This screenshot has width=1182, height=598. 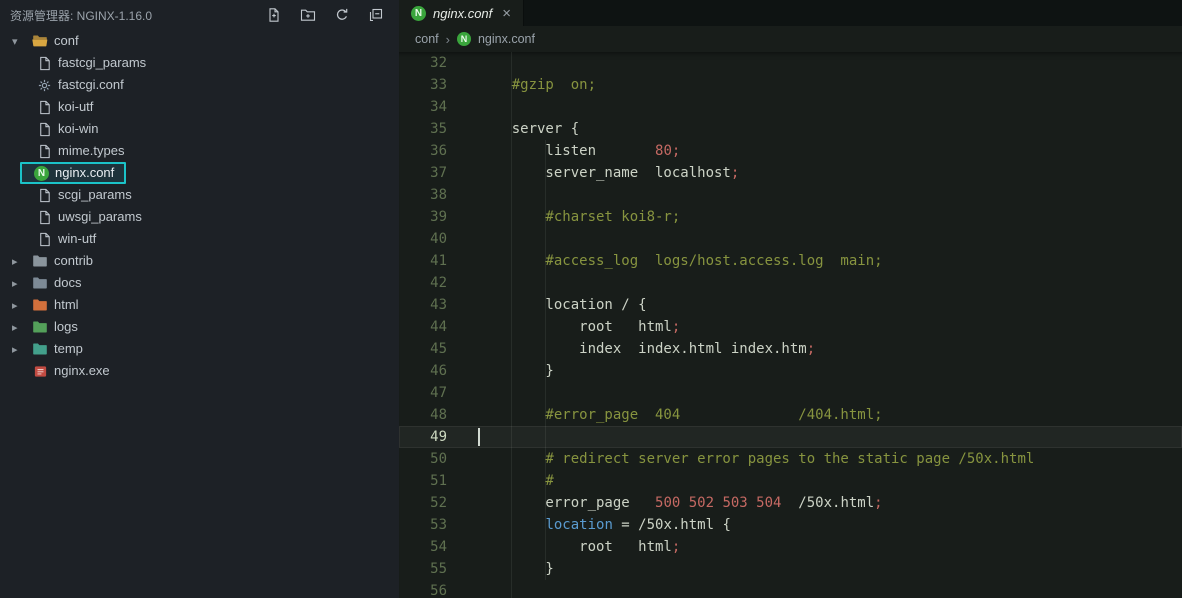 I want to click on code-line-38: 38, so click(x=790, y=195).